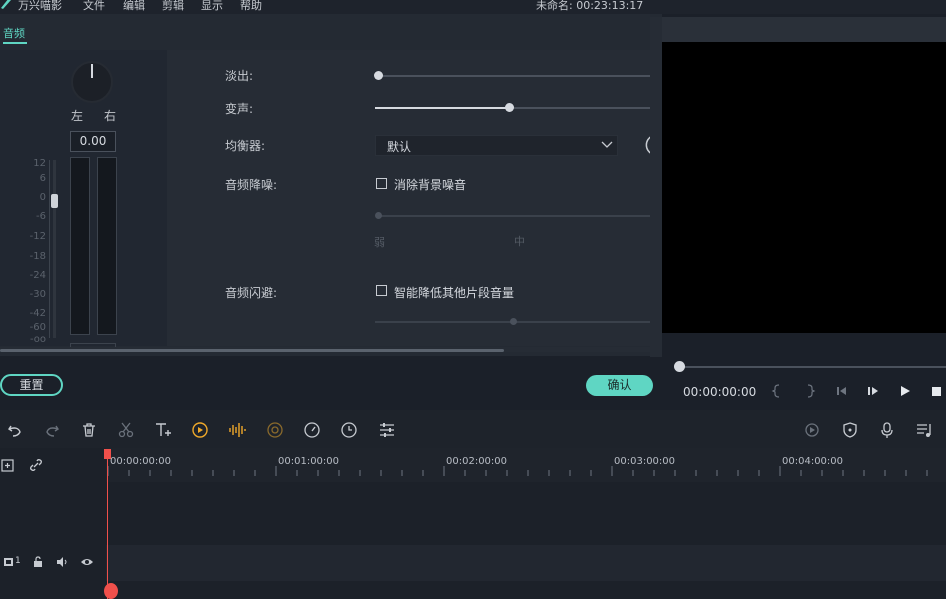 The image size is (946, 599). What do you see at coordinates (31, 385) in the screenshot?
I see `reset-button: 重置` at bounding box center [31, 385].